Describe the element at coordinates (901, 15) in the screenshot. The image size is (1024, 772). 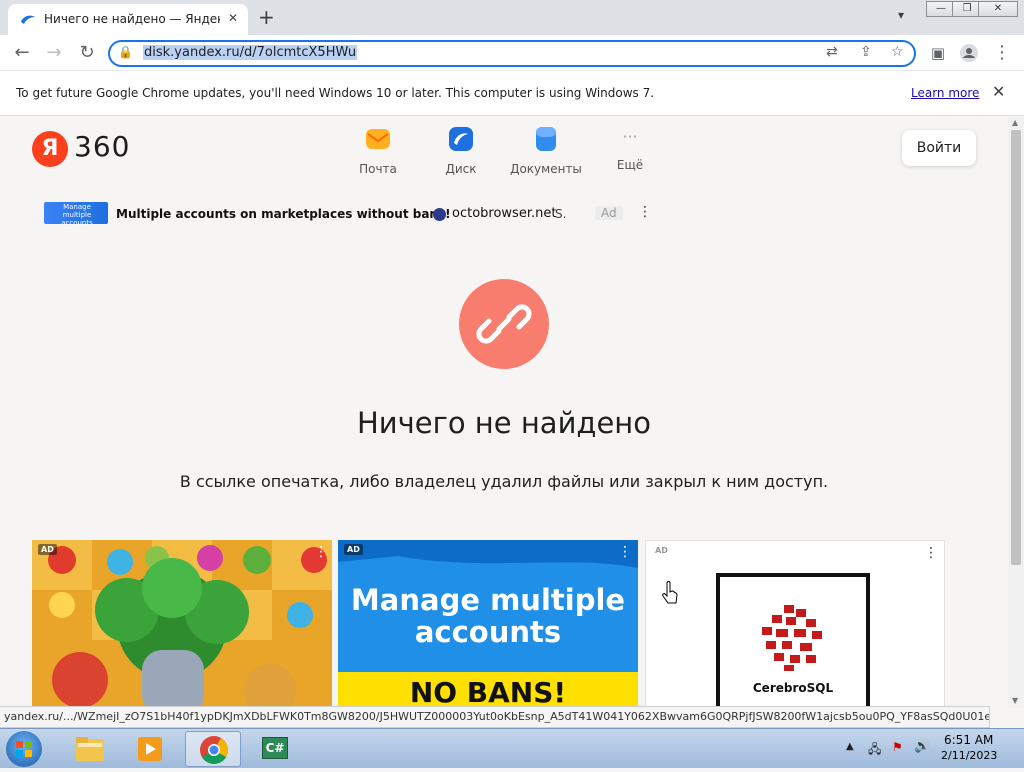
I see `tab-search-icon: ▾` at that location.